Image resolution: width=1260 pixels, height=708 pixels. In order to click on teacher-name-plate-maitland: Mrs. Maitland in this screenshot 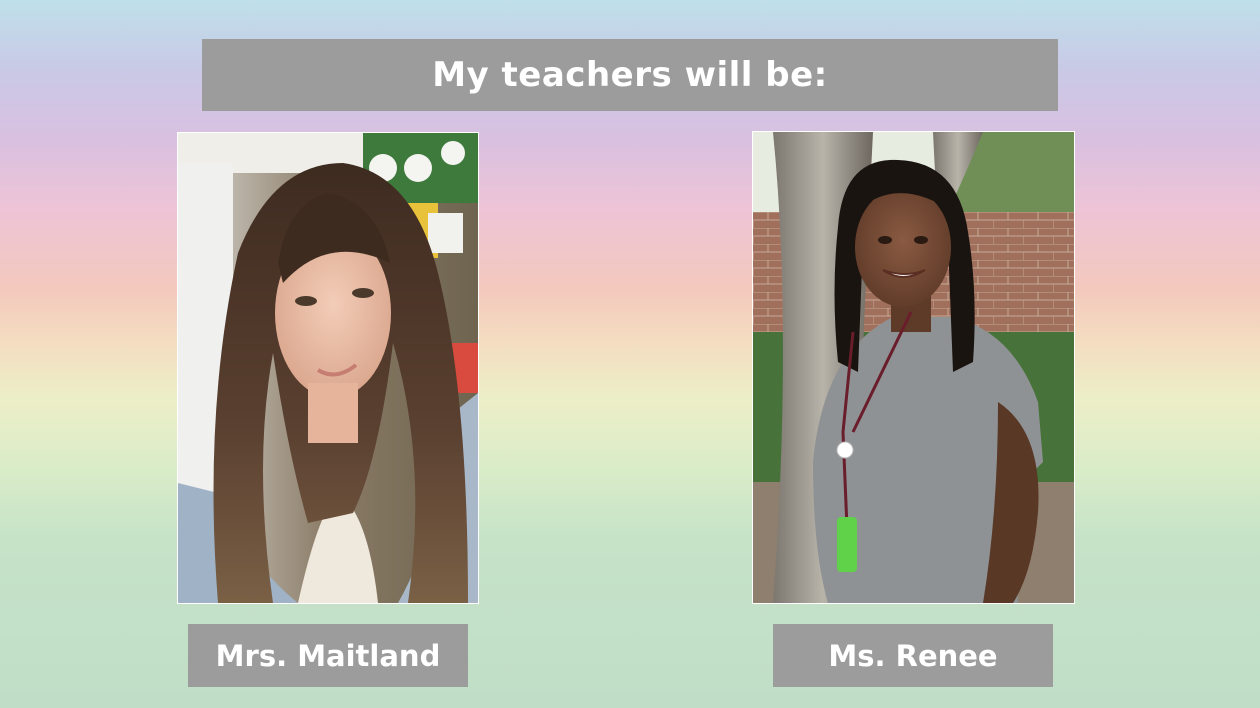, I will do `click(328, 655)`.